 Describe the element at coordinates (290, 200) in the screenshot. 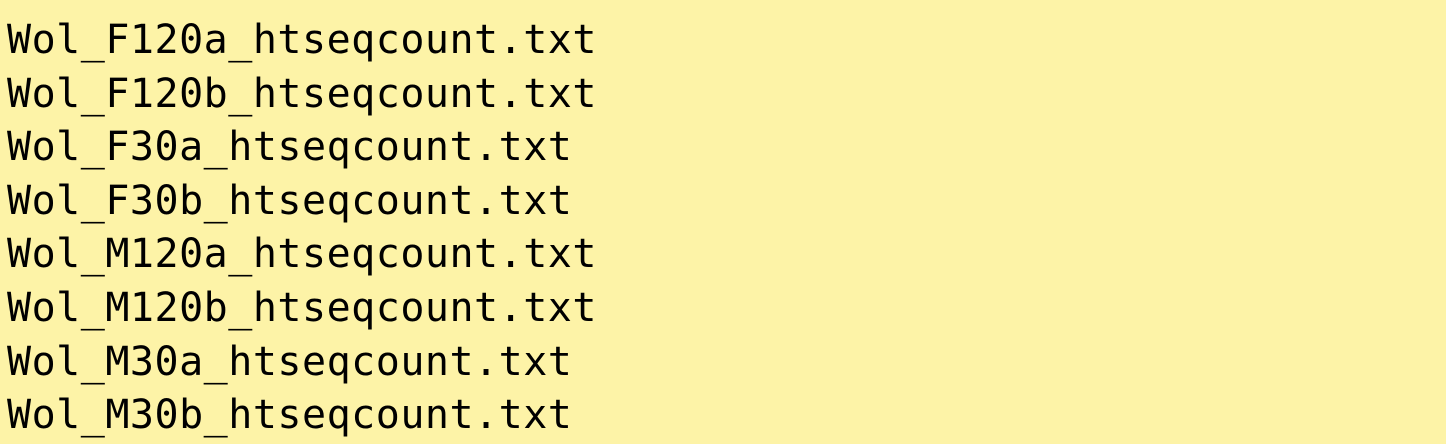

I see `file-list-item: Wol_F30b_htseqcount.txt` at that location.